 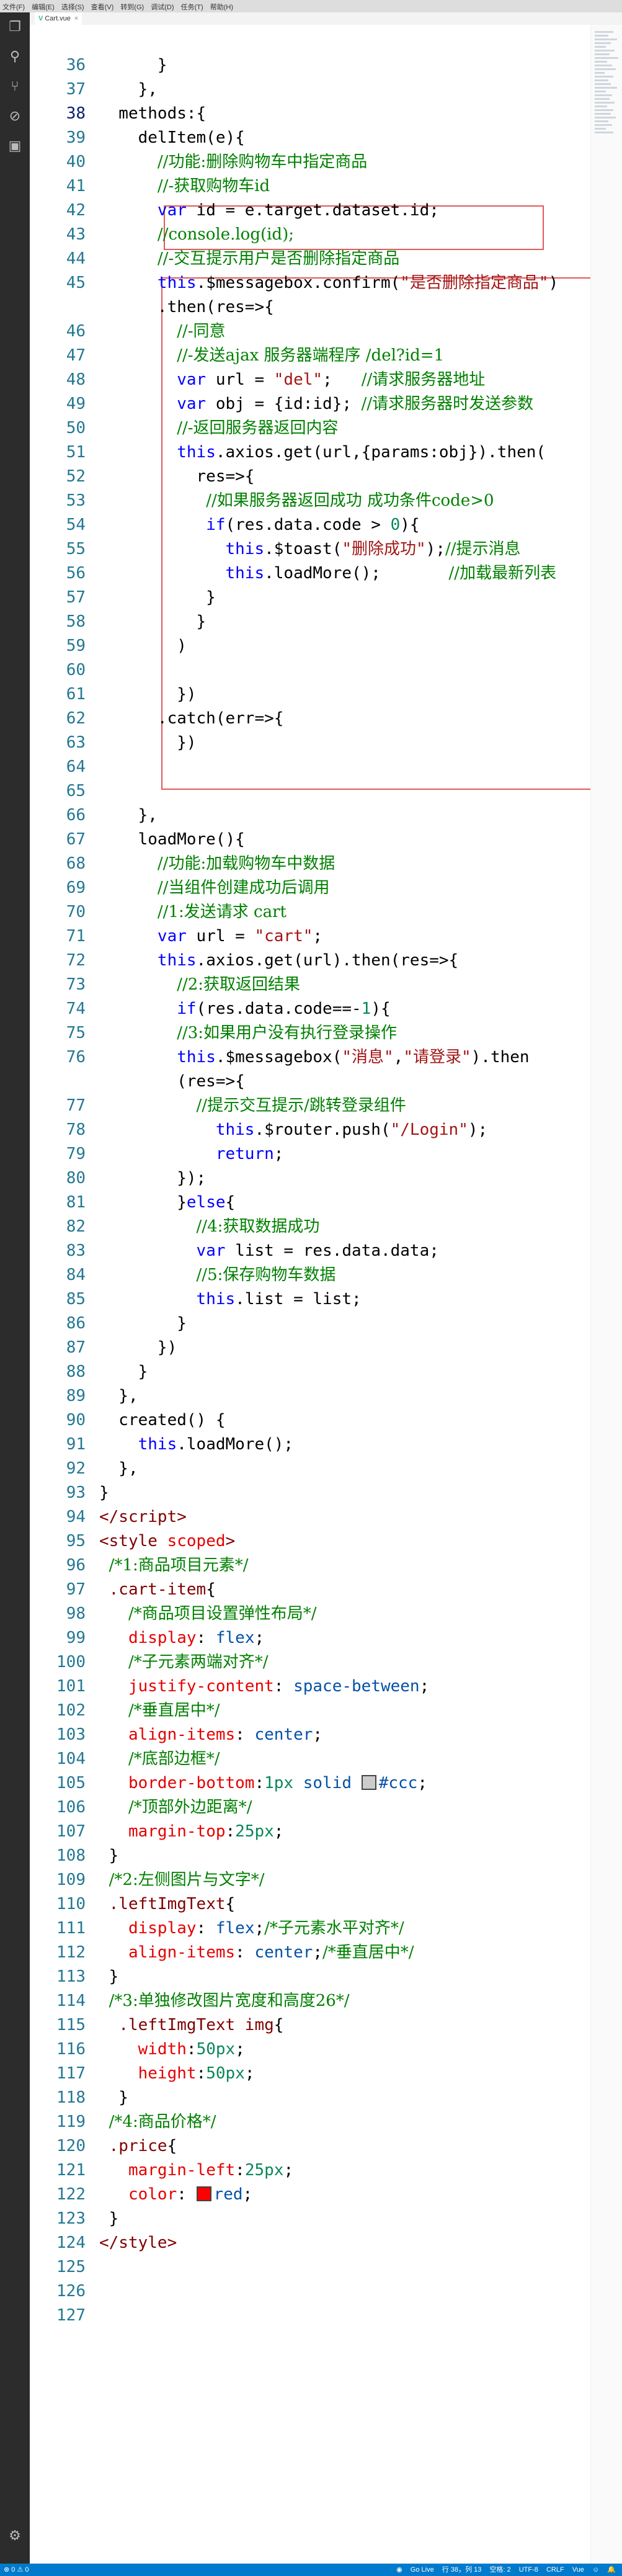 What do you see at coordinates (578, 2570) in the screenshot?
I see `language-mode: Vue` at bounding box center [578, 2570].